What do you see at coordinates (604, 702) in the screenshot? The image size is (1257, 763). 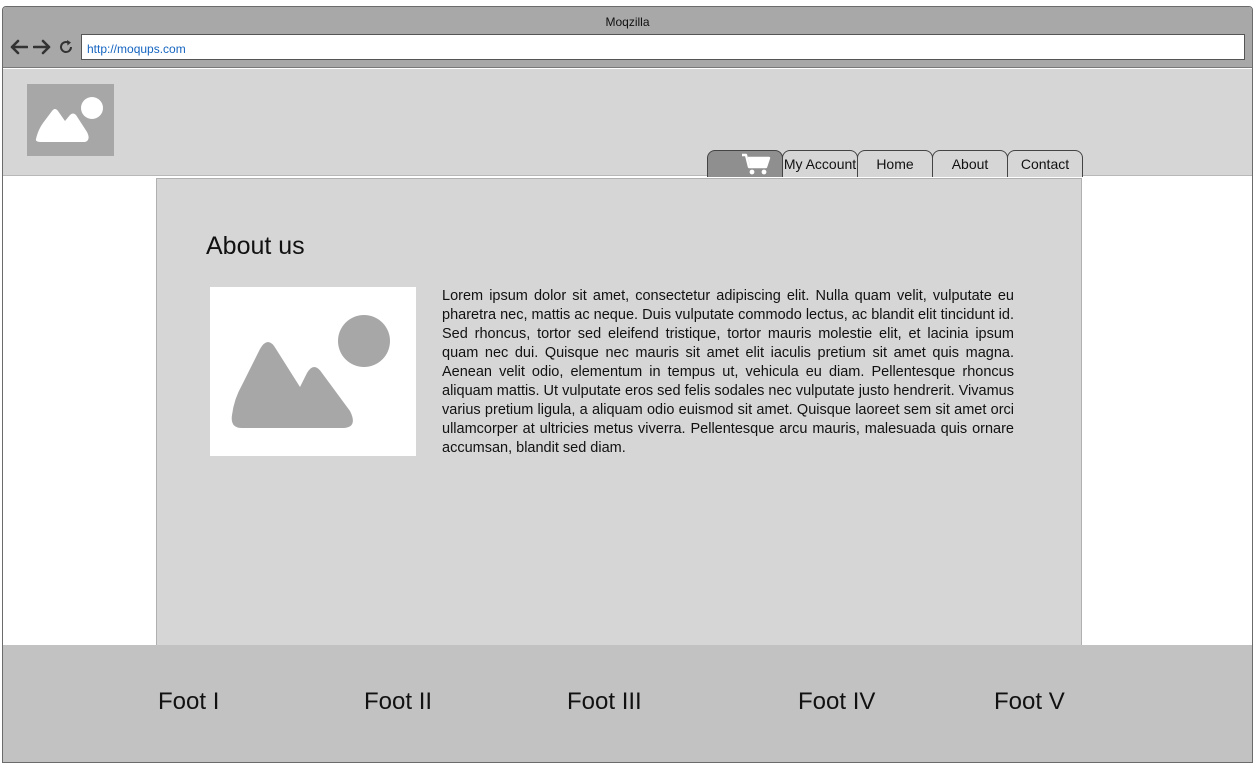 I see `footer-link: Foot III` at bounding box center [604, 702].